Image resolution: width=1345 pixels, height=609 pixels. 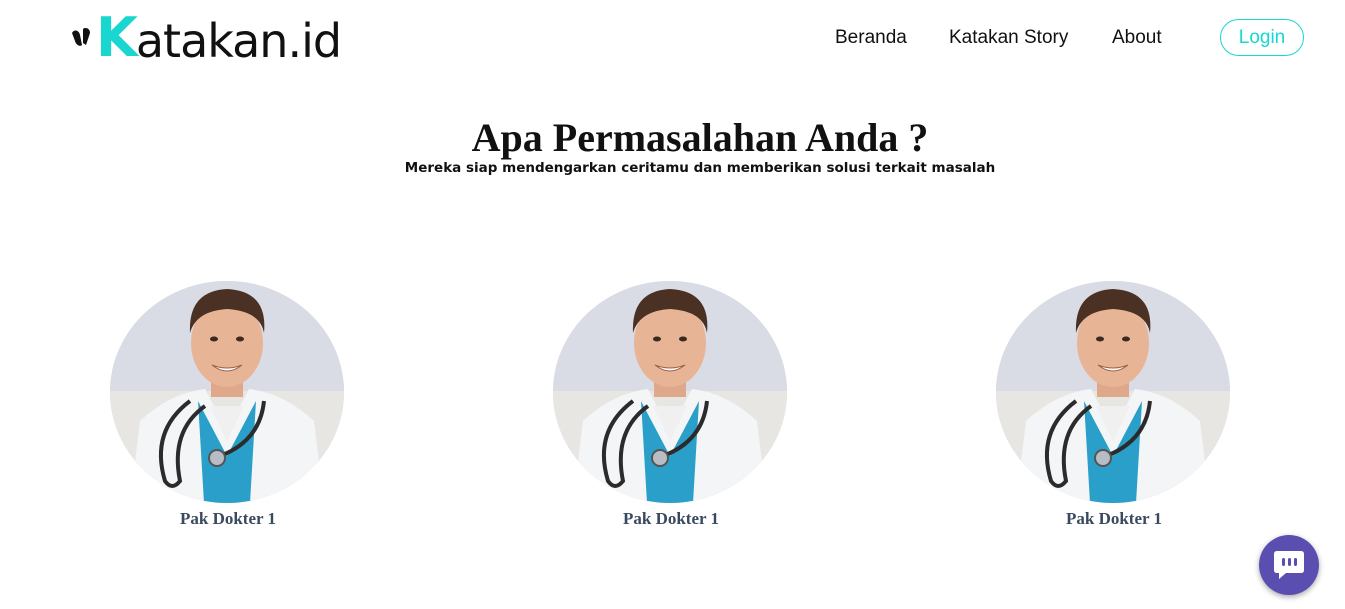 I want to click on site-logo: K atakan.id, so click(x=206, y=37).